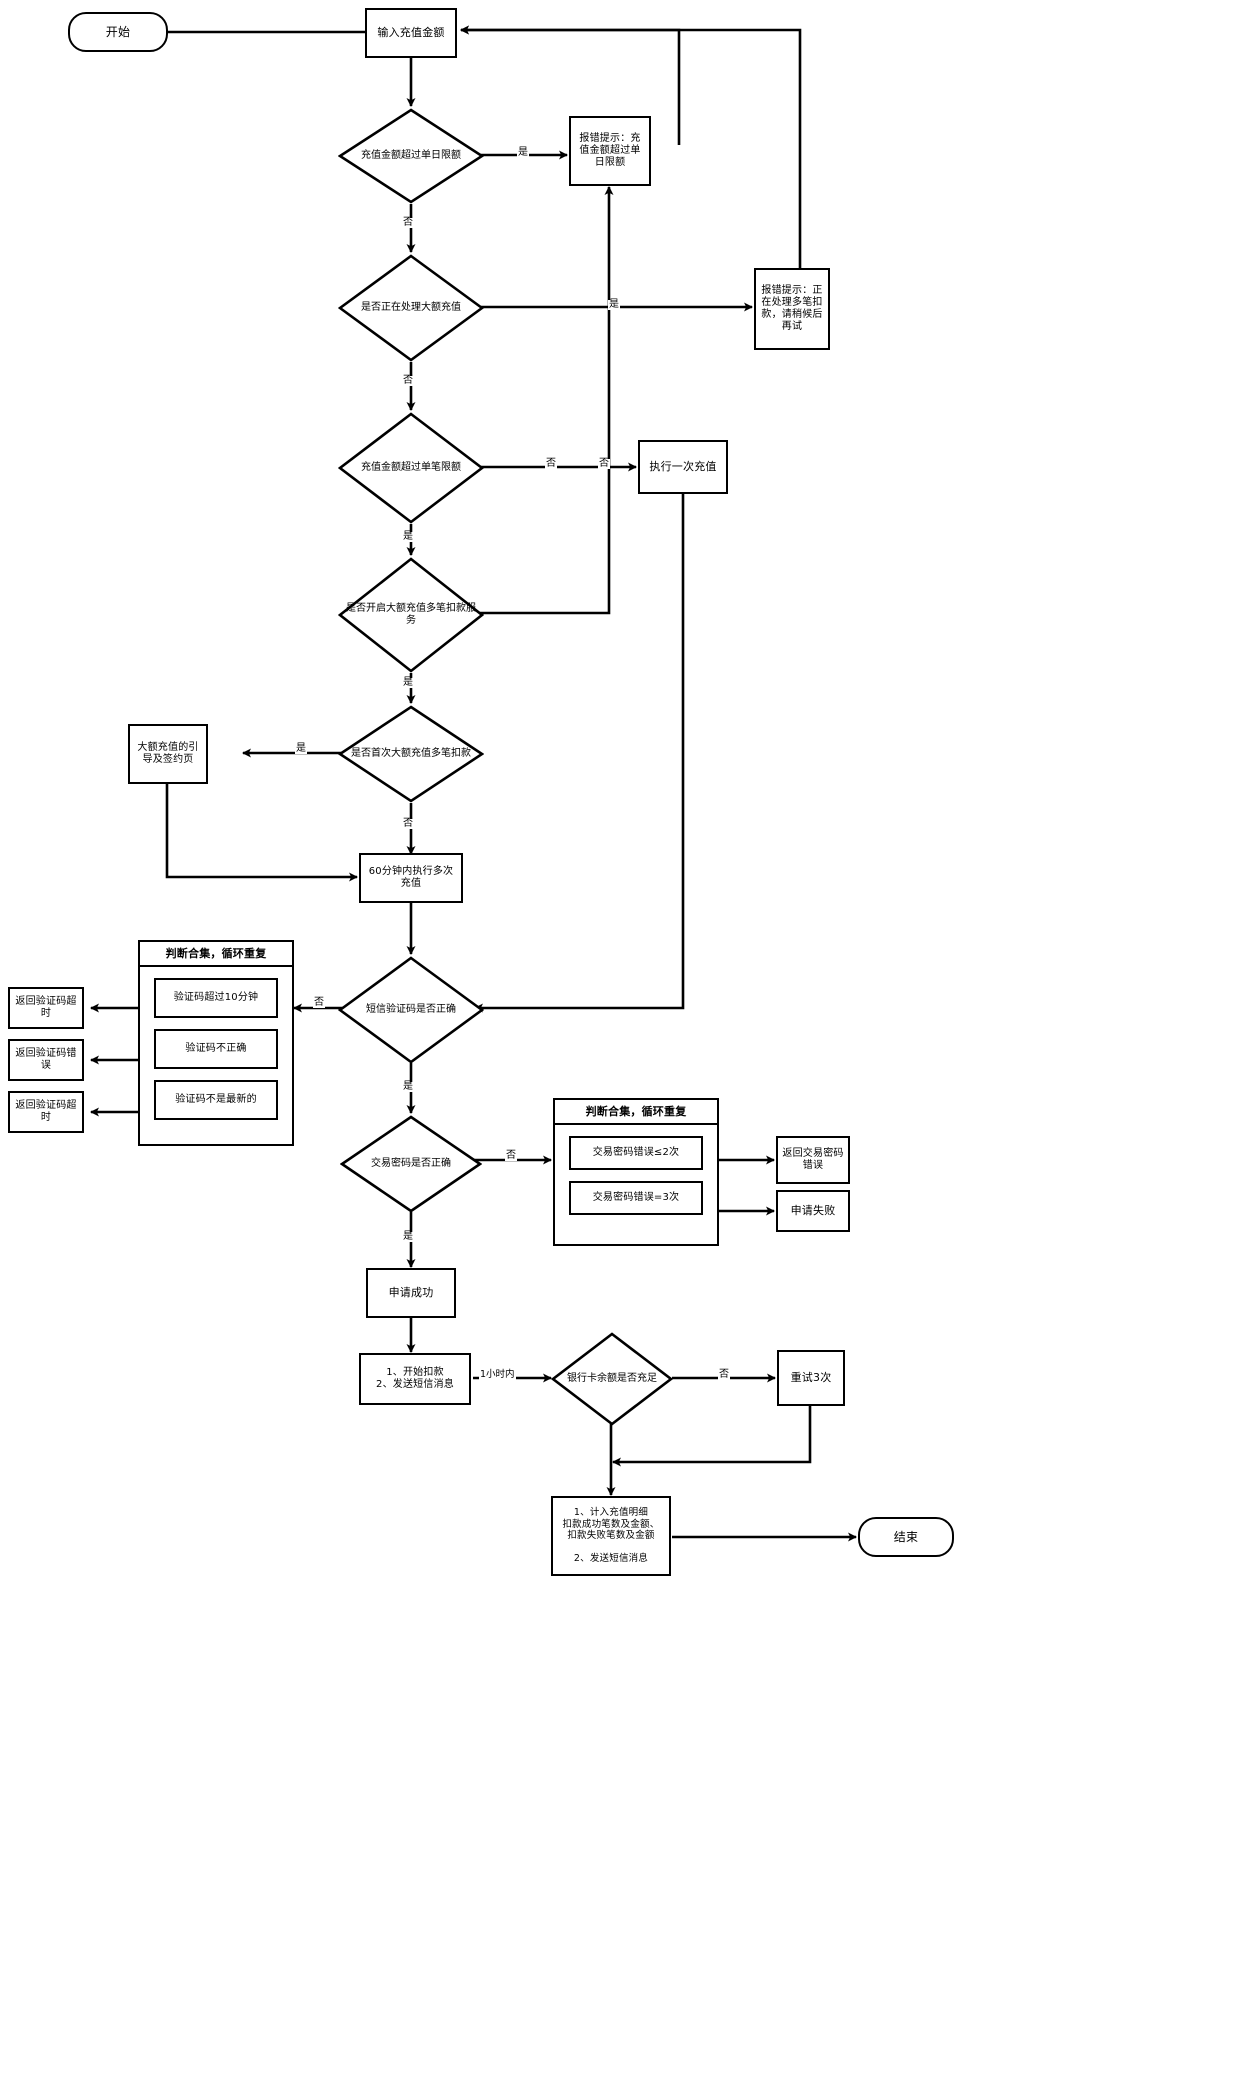 The height and width of the screenshot is (2076, 1240). I want to click on node-error-daily-limit-label: 报错提示：充值金额超过单日限额, so click(610, 150).